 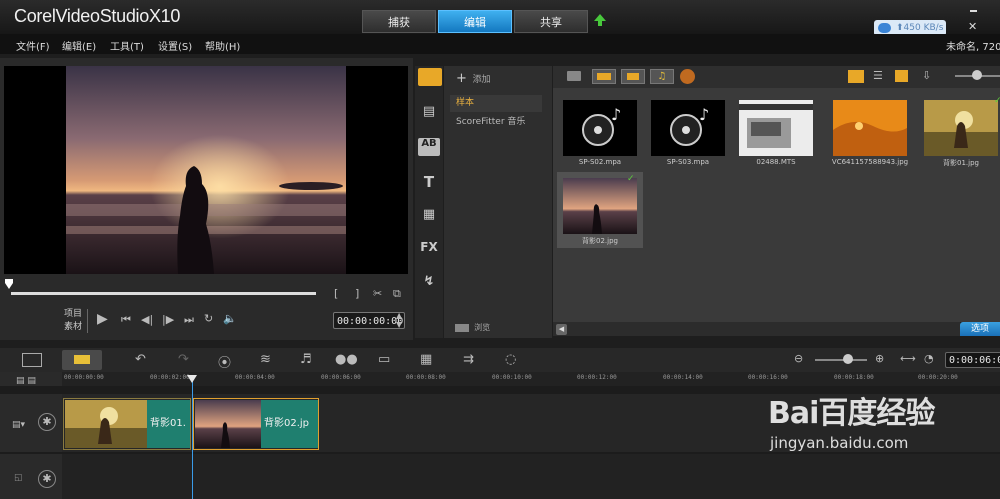 I want to click on sound-mixer-icon: ≋, so click(x=265, y=359).